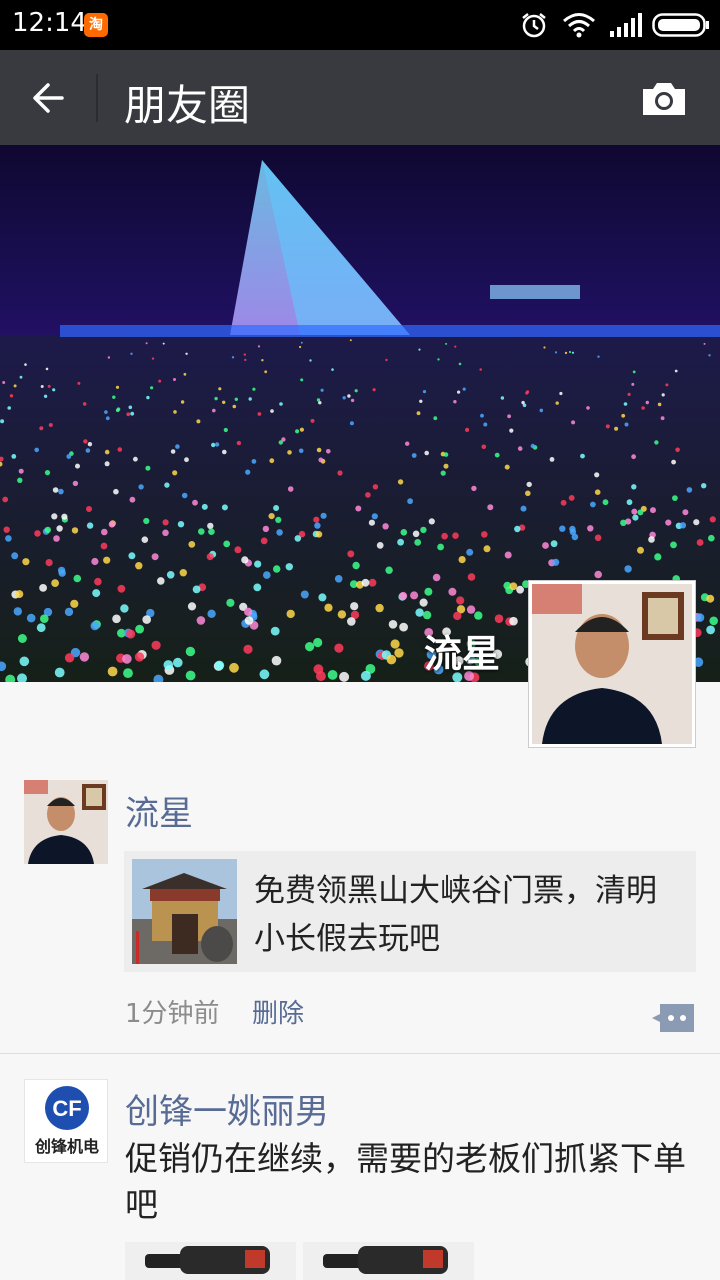  I want to click on post-author-name: 流星, so click(159, 810).